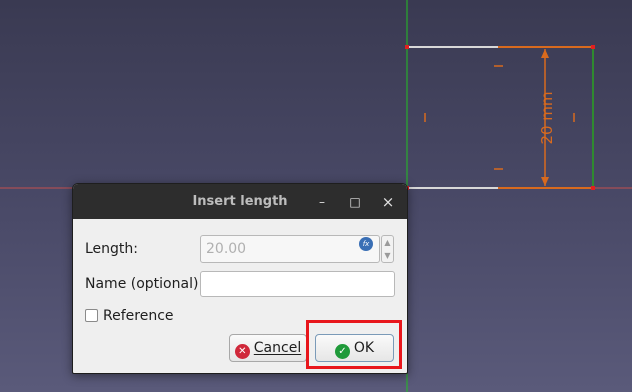 This screenshot has width=632, height=392. I want to click on ok-button-highlight, so click(354, 344).